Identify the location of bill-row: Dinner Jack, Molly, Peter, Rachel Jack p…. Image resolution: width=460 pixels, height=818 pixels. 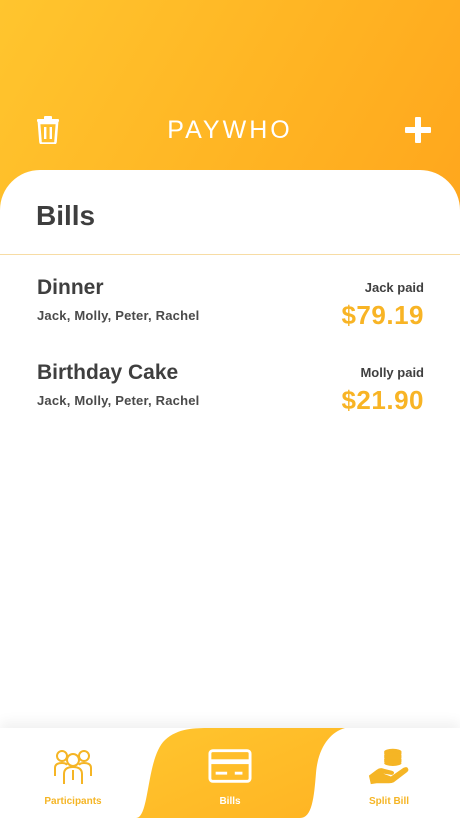
(230, 316).